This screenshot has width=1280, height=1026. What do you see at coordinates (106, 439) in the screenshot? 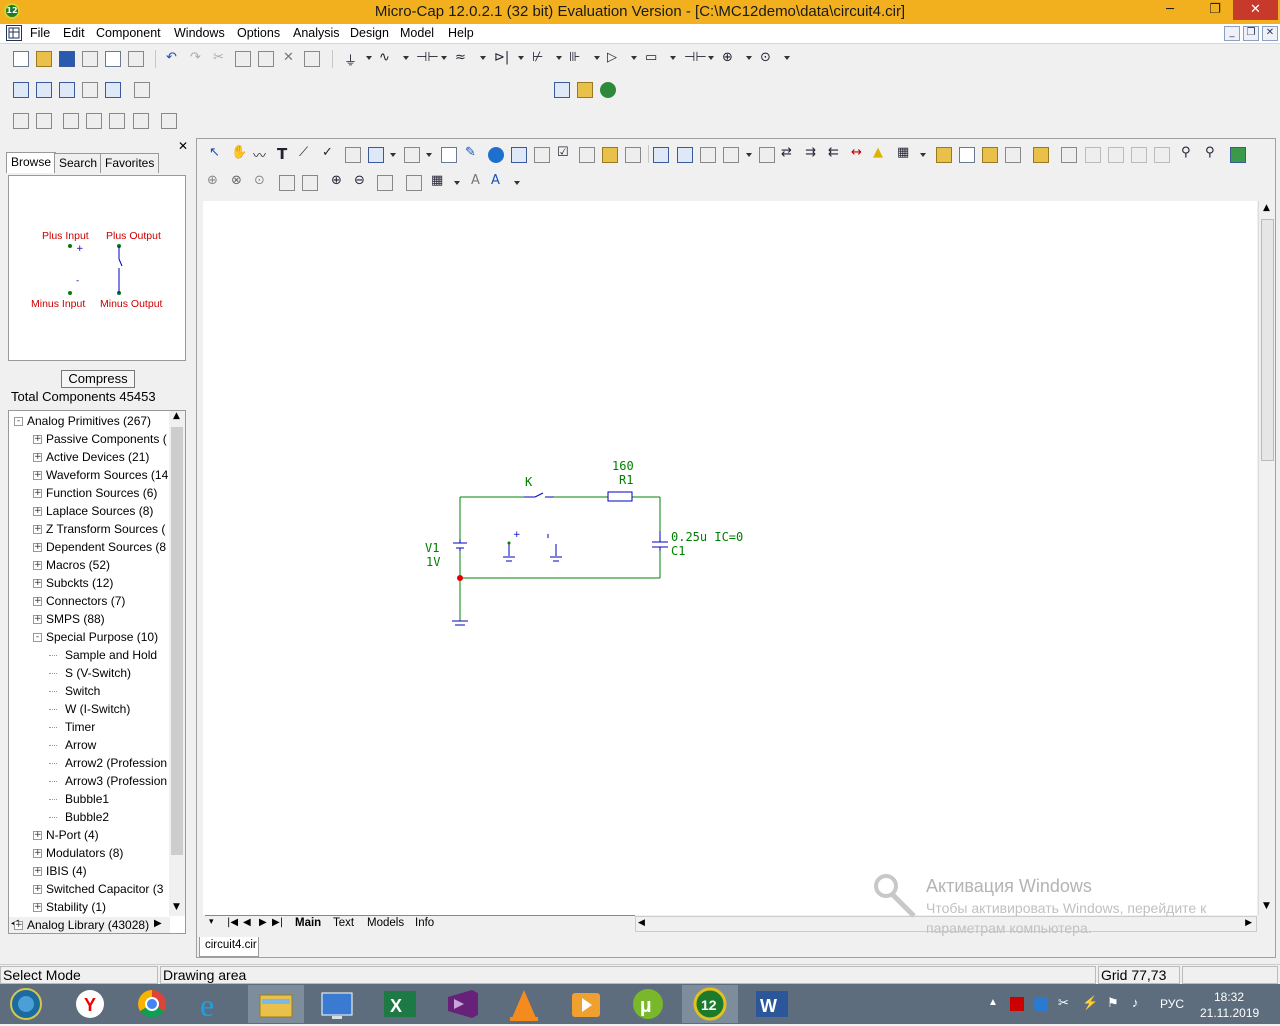
I see `tree-node: Passive Components (` at bounding box center [106, 439].